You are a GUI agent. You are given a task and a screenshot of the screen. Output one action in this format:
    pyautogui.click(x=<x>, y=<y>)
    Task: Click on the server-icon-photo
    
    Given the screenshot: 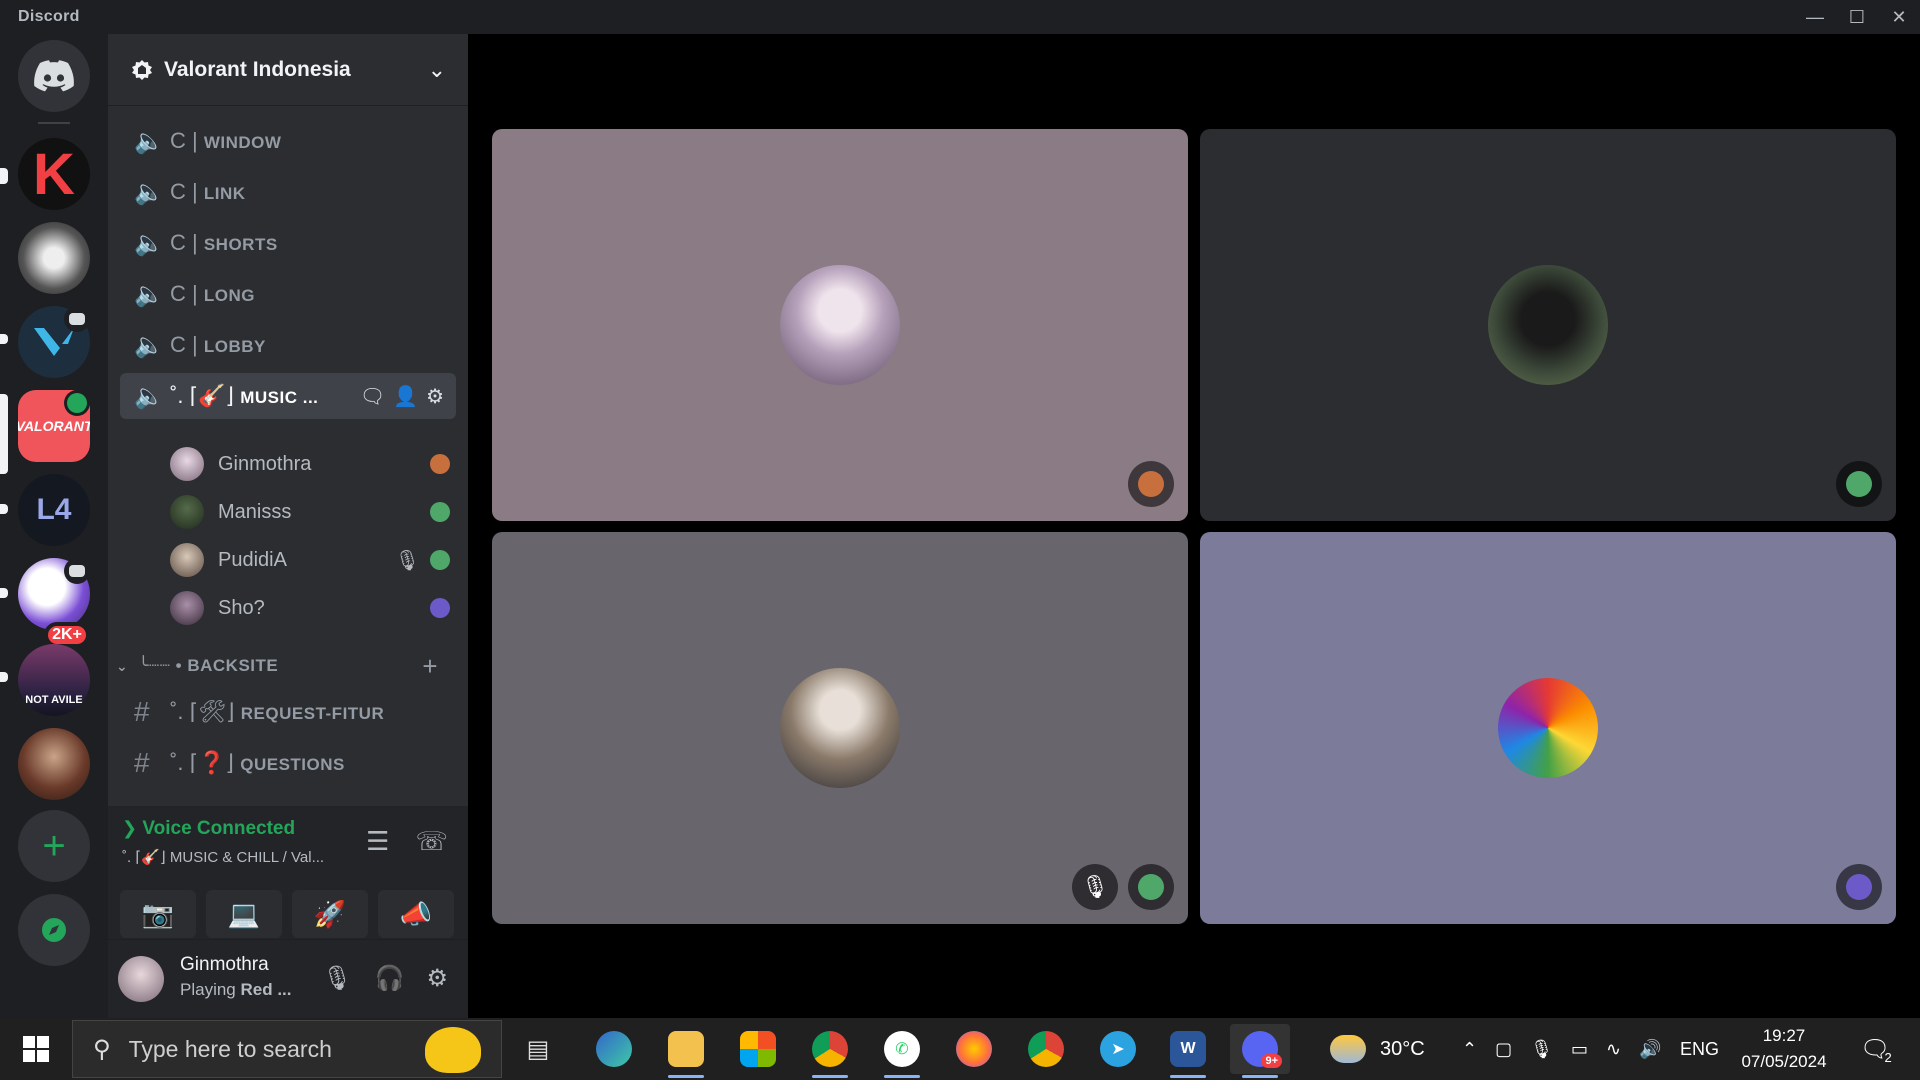 What is the action you would take?
    pyautogui.click(x=54, y=764)
    